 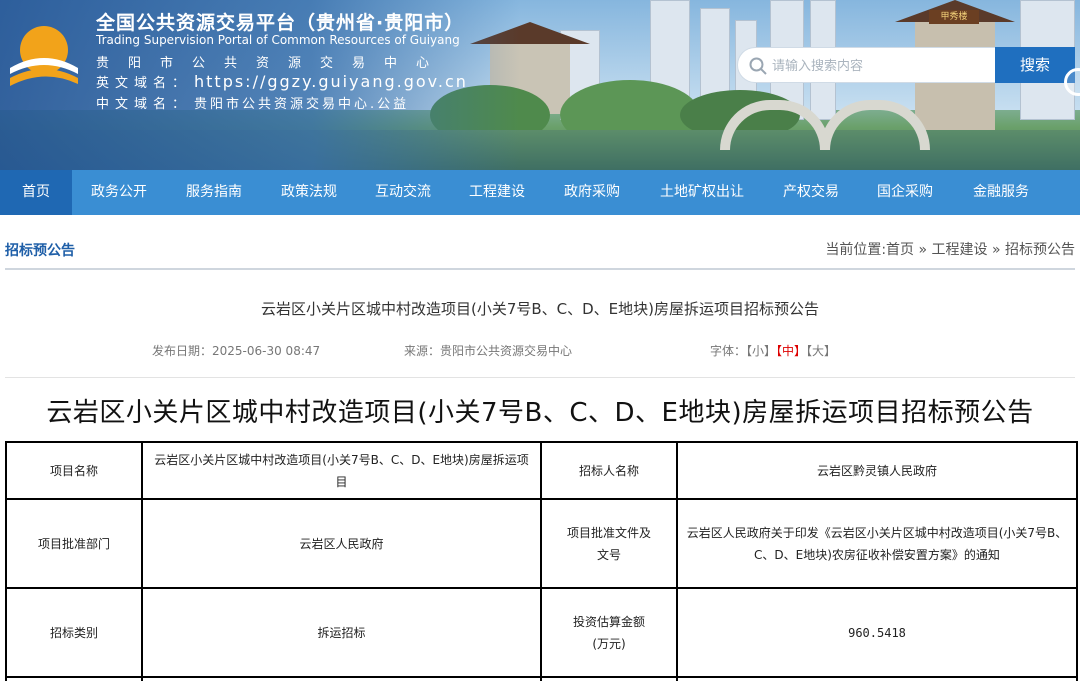 I want to click on nav-item-interaction: 互动交流, so click(x=403, y=192).